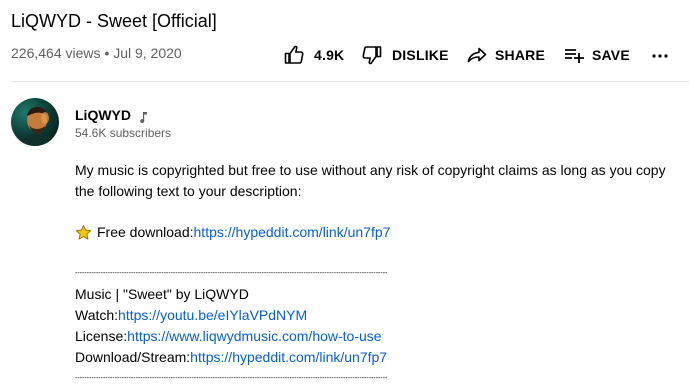 The height and width of the screenshot is (386, 689). I want to click on more-actions-button, so click(660, 55).